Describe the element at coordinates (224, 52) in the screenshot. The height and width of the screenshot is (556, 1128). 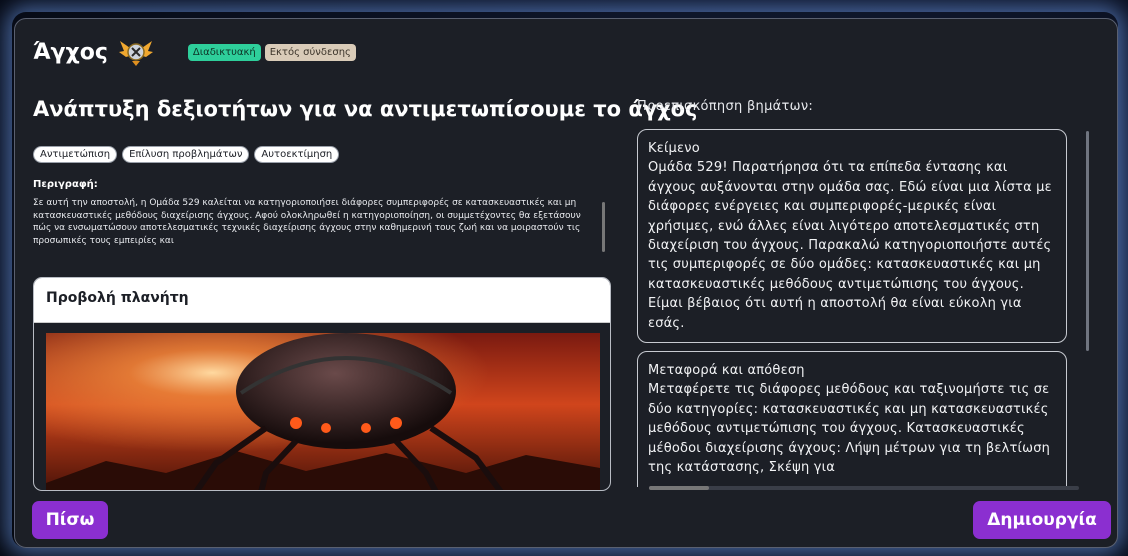
I see `online-badge: Διαδικτυακή` at that location.